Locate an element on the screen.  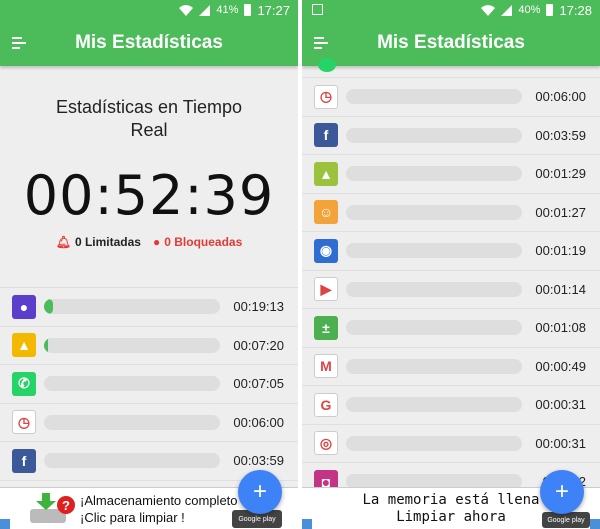
realtime-title-line1: Estadísticas en Tiempo is located at coordinates (149, 107).